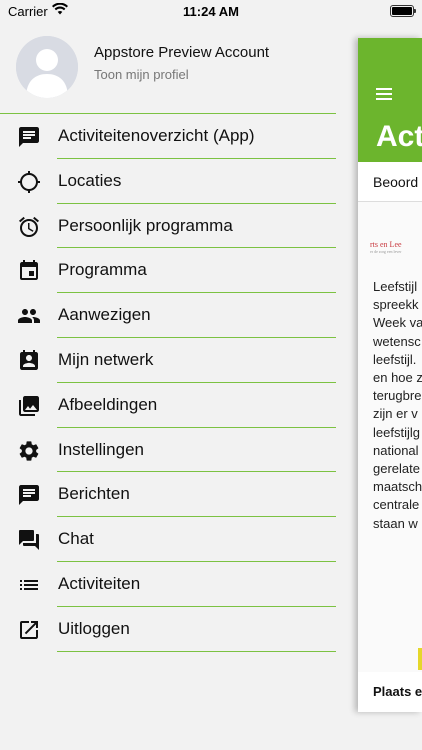 The width and height of the screenshot is (422, 750). Describe the element at coordinates (386, 251) in the screenshot. I see `logo-tagline: er de zorg een lever` at that location.